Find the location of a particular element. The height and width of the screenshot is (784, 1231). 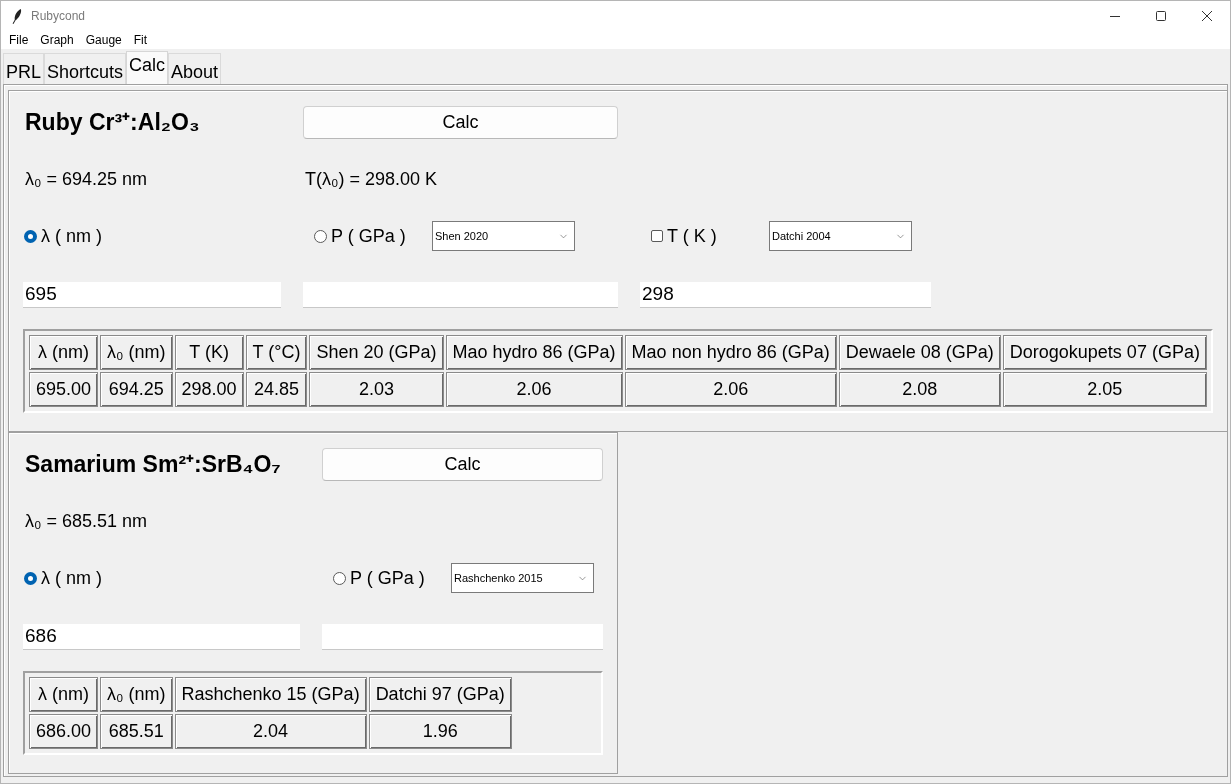

readout-text: λ₀ = 685.51 nm is located at coordinates (86, 521).